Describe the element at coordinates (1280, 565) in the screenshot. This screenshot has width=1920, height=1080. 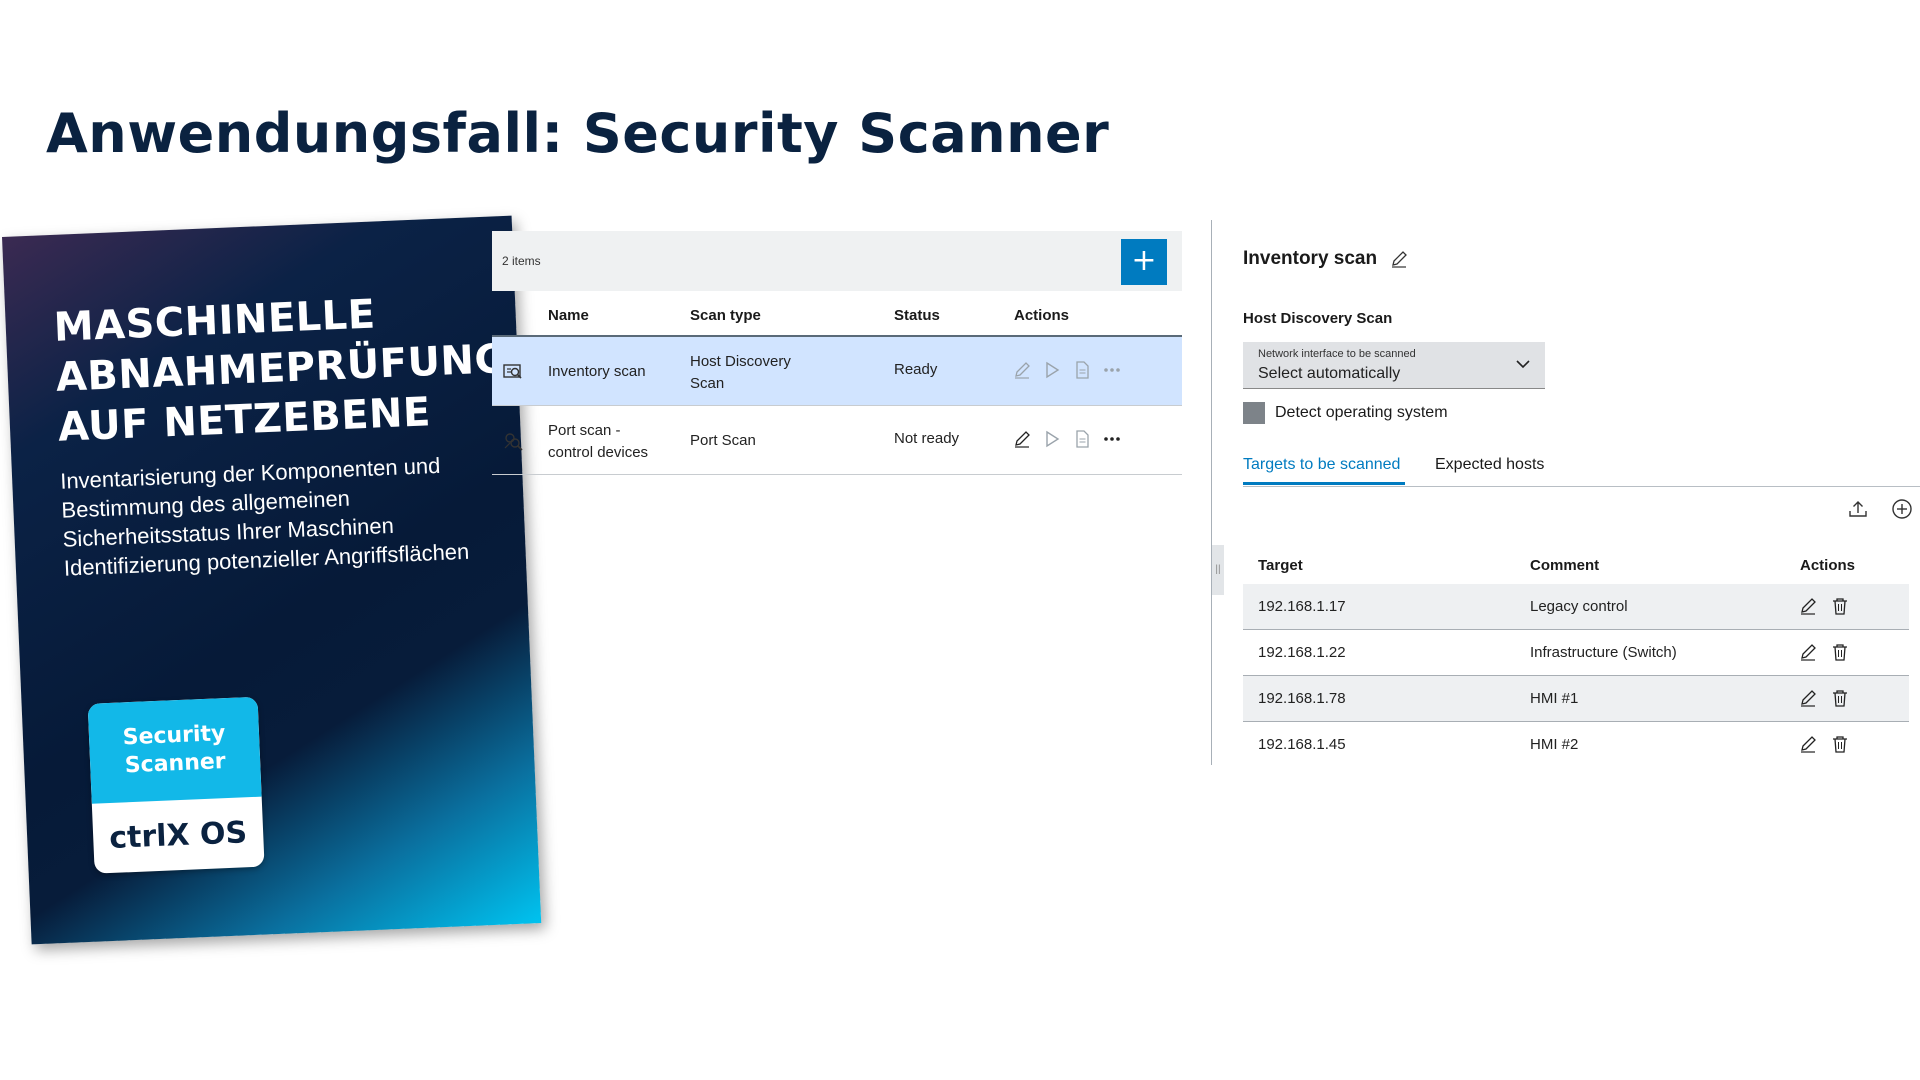
I see `column-header-target: Target` at that location.